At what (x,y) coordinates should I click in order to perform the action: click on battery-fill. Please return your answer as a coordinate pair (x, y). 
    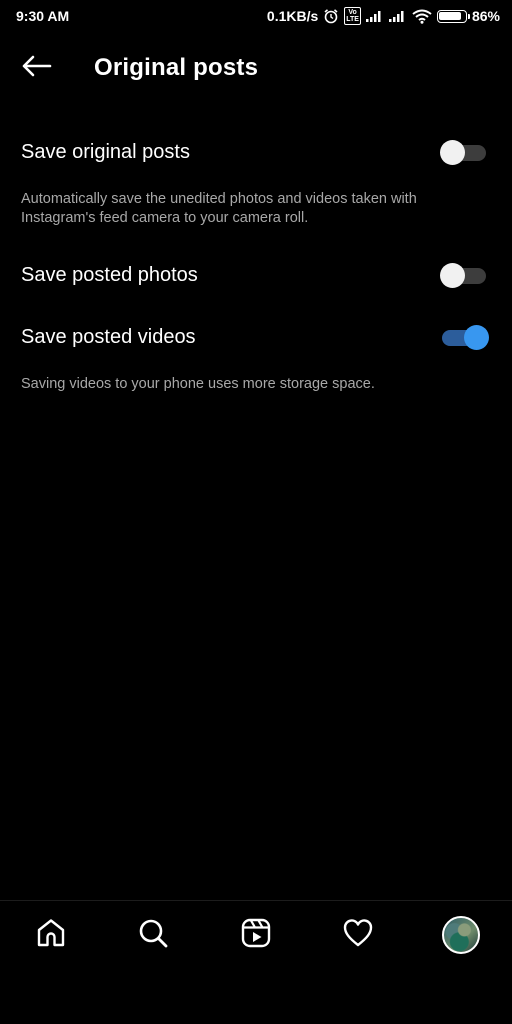
    Looking at the image, I should click on (450, 16).